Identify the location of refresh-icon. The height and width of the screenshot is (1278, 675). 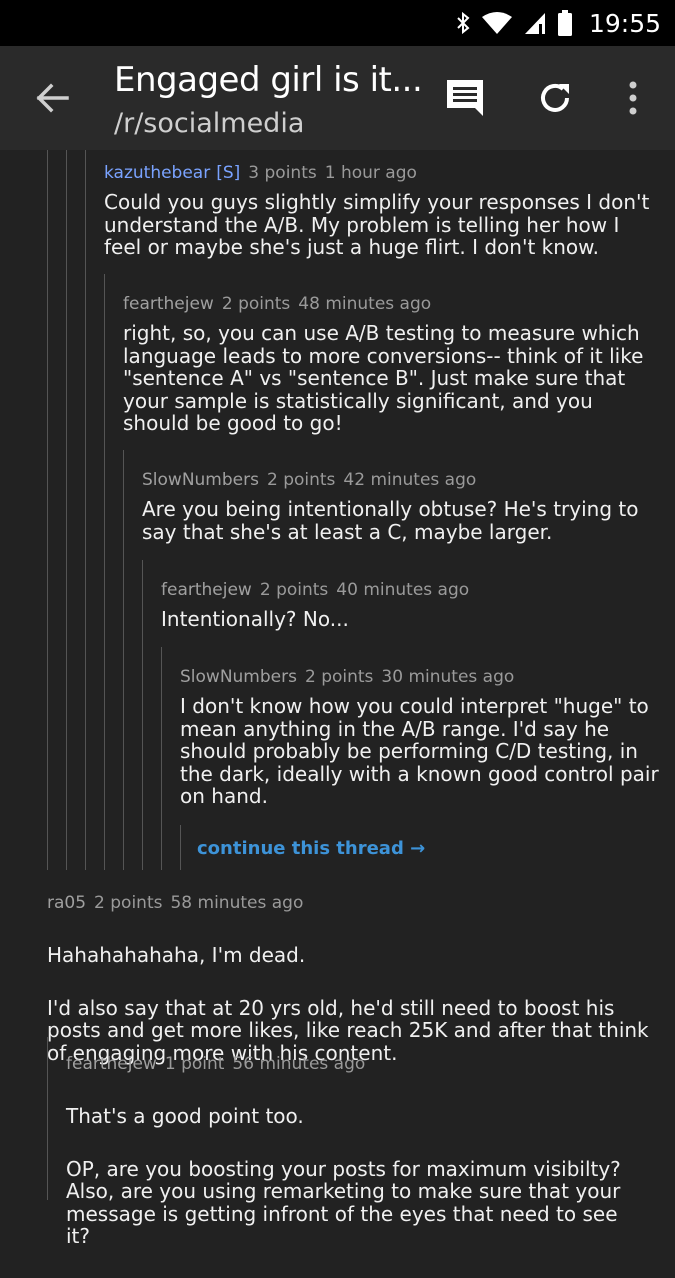
(555, 97).